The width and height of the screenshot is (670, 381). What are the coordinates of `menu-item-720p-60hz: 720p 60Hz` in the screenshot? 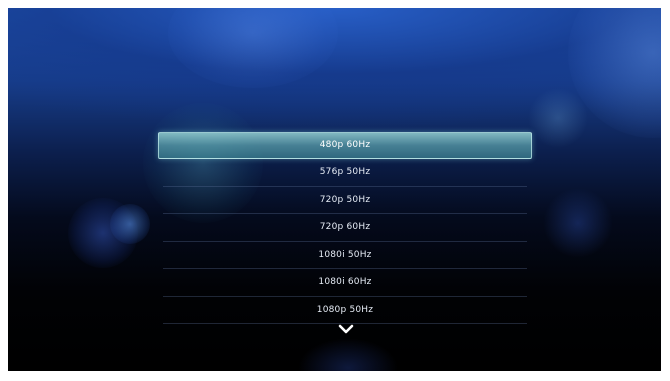 It's located at (345, 228).